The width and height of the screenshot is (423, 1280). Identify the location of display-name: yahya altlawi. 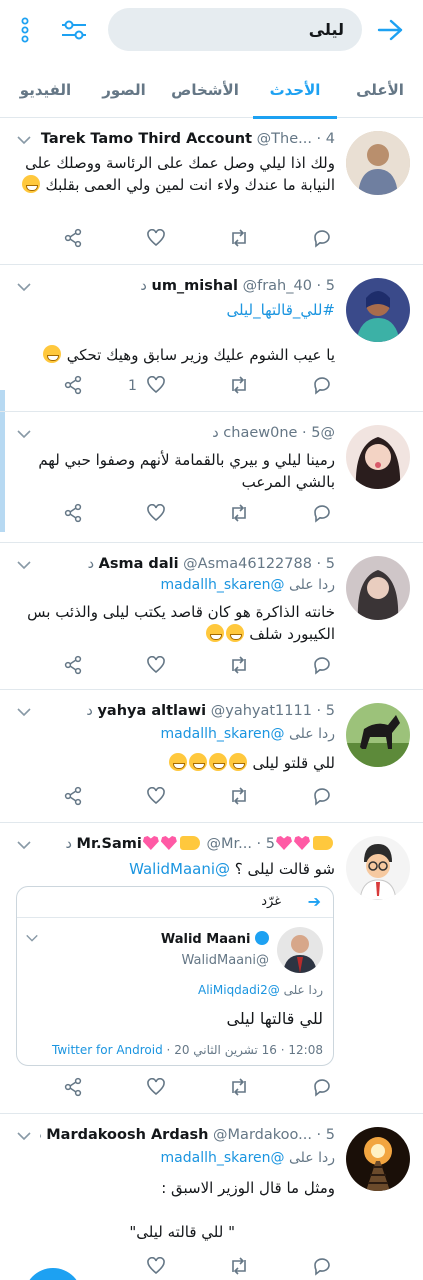
(151, 711).